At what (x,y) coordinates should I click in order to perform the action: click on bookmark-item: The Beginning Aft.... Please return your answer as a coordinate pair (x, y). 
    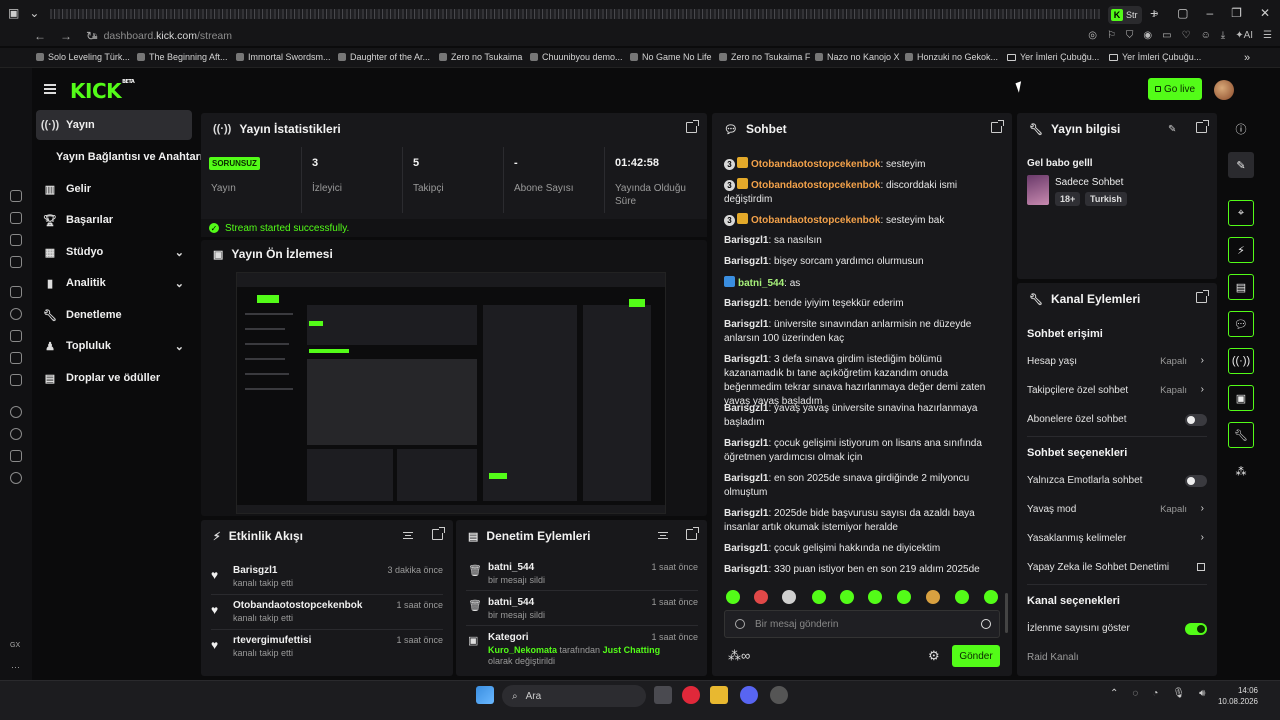
    Looking at the image, I should click on (182, 57).